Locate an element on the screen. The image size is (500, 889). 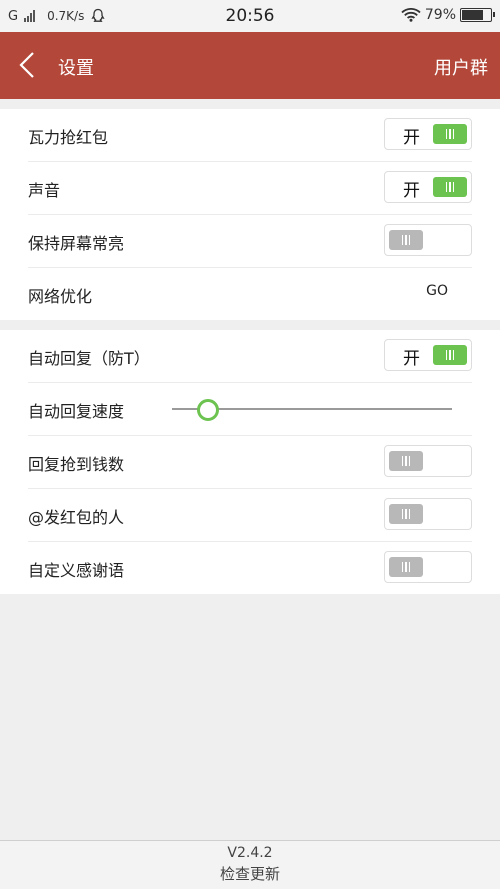
setting-row-mention-sender: @发红包的人 is located at coordinates (250, 515).